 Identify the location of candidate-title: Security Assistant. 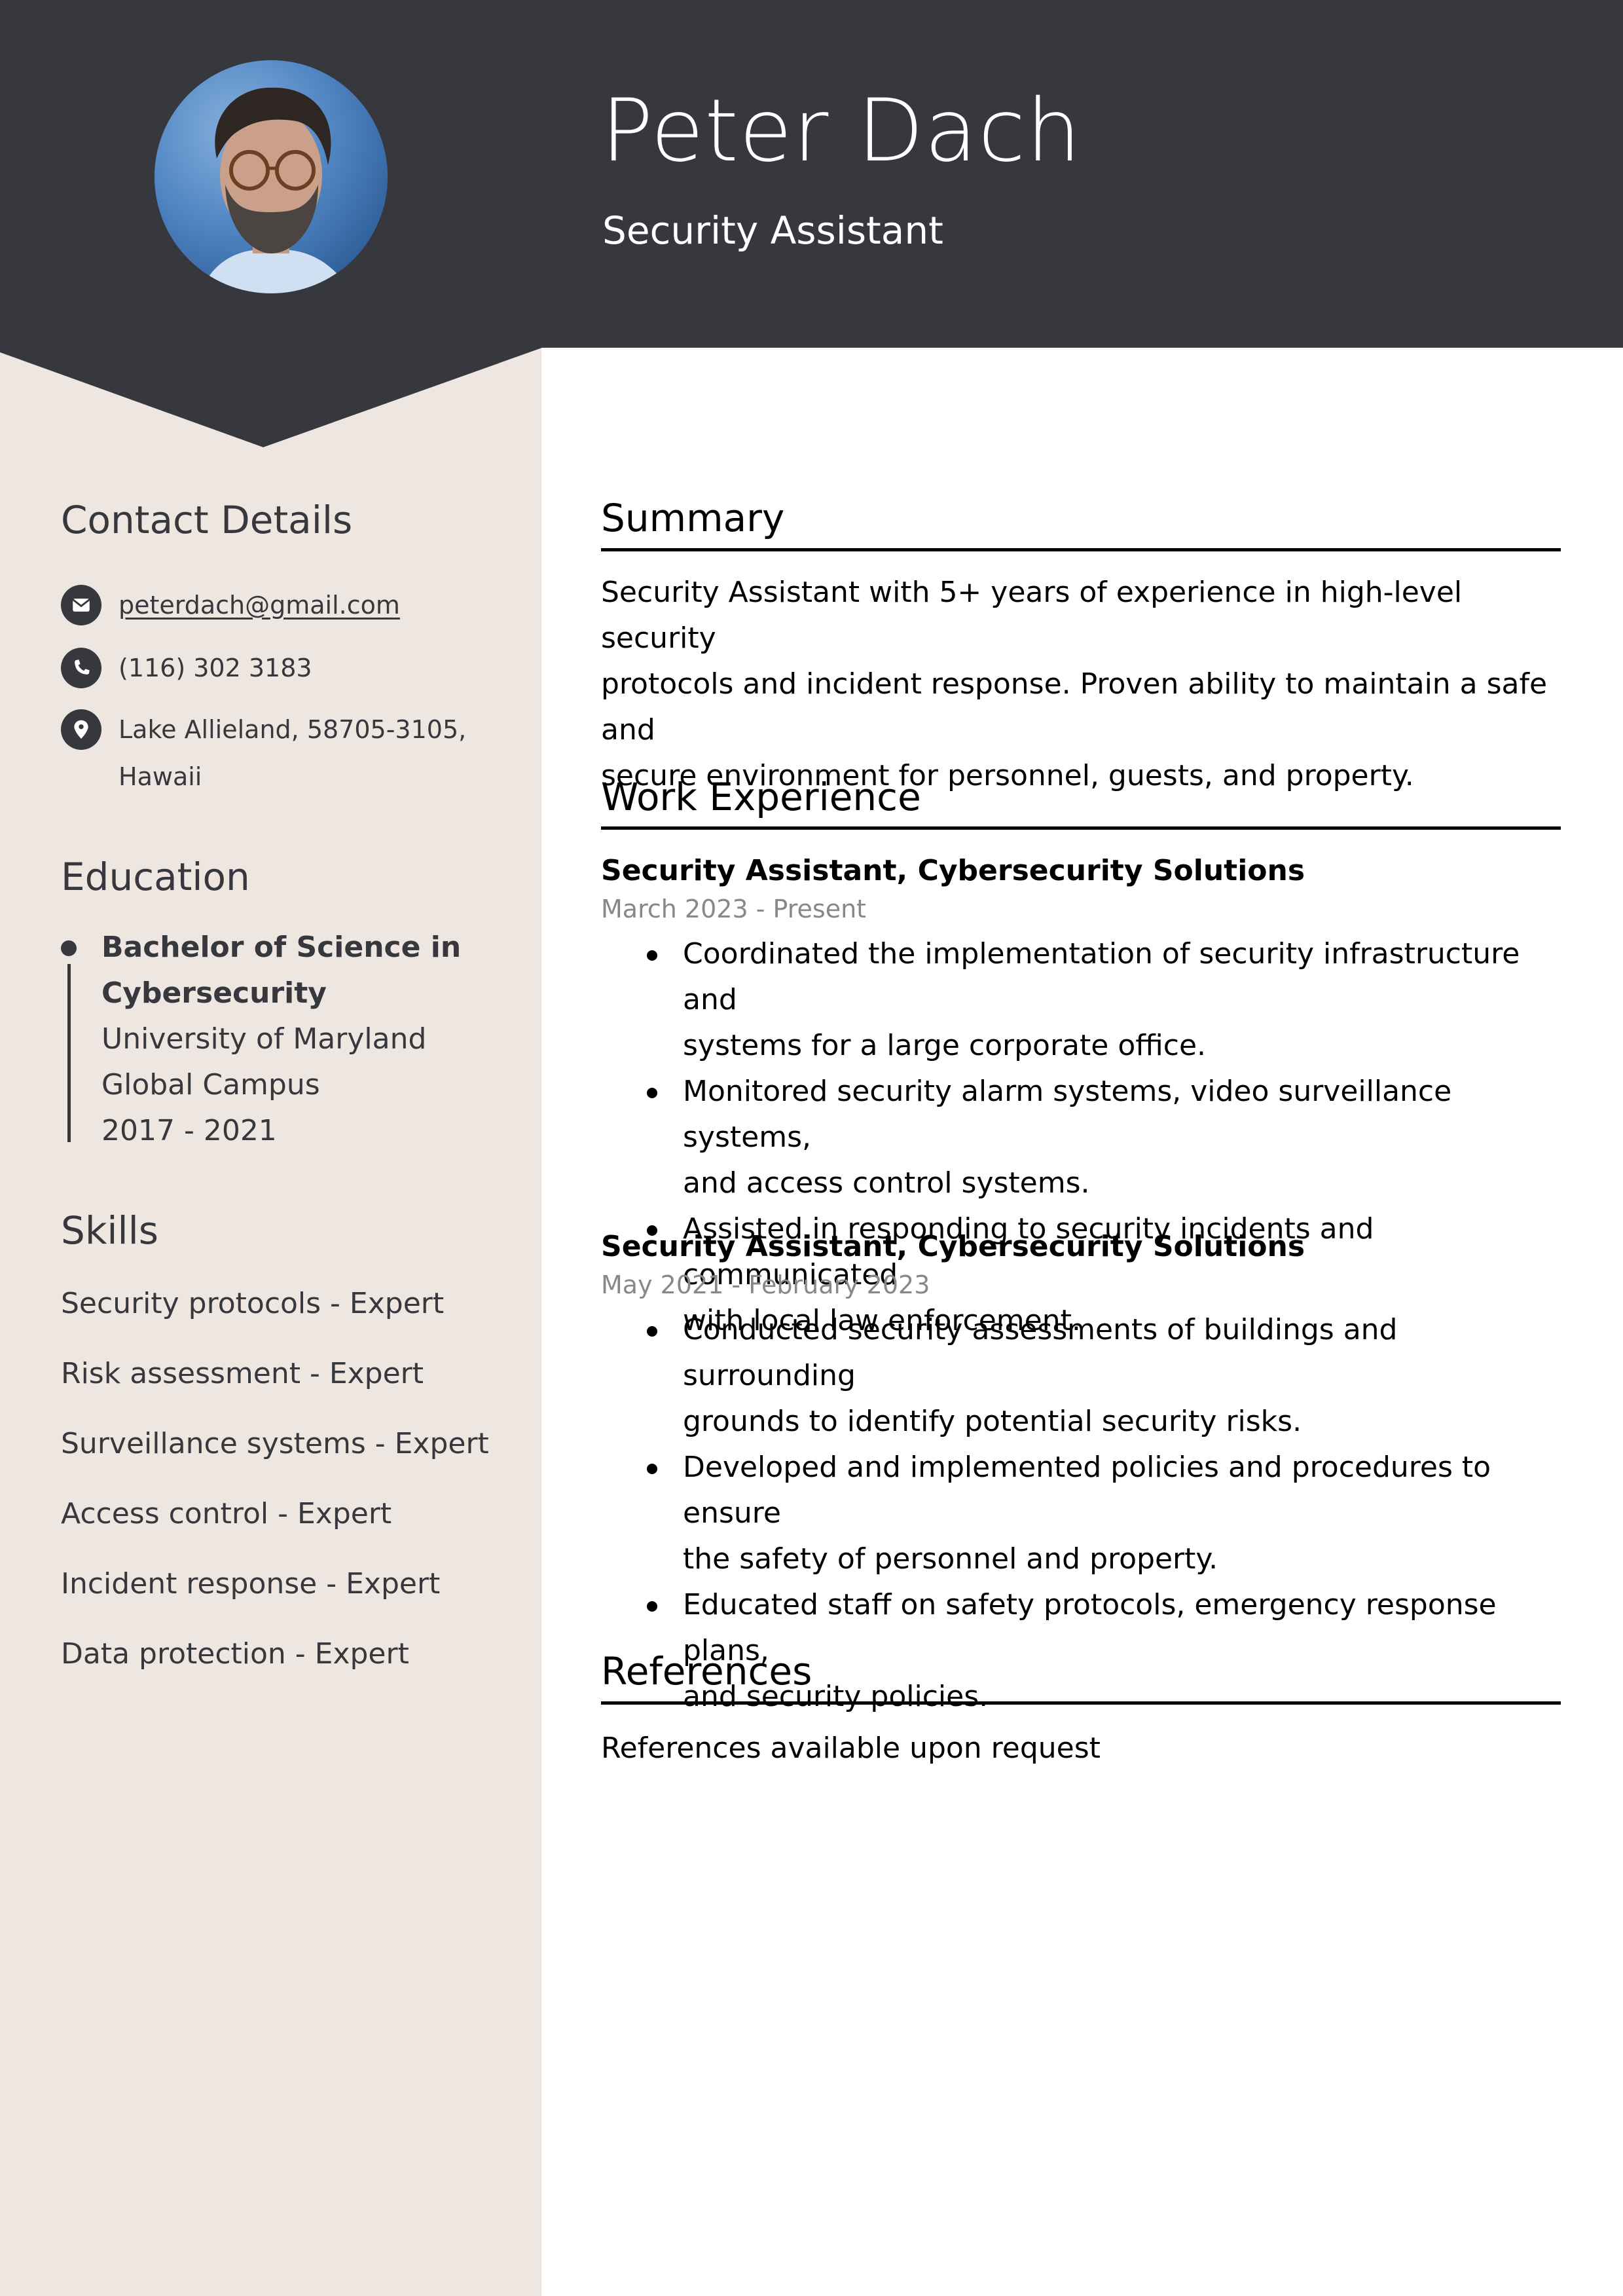
(772, 231).